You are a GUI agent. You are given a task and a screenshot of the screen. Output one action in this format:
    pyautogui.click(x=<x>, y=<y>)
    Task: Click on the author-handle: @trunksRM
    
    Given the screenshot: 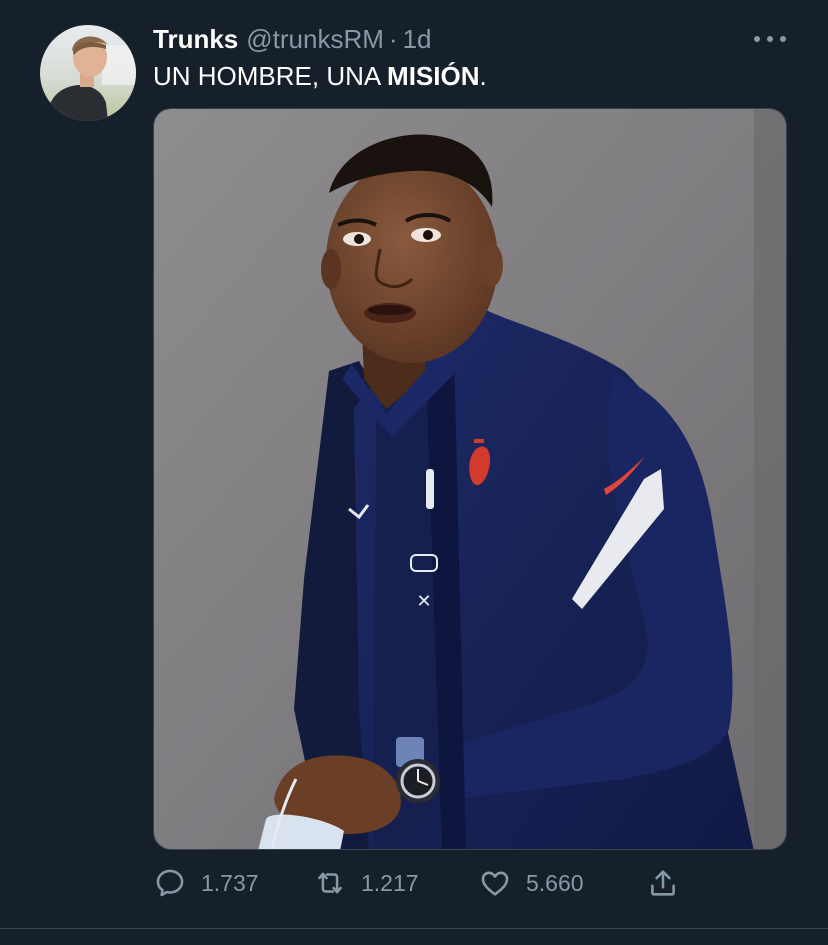 What is the action you would take?
    pyautogui.click(x=315, y=39)
    